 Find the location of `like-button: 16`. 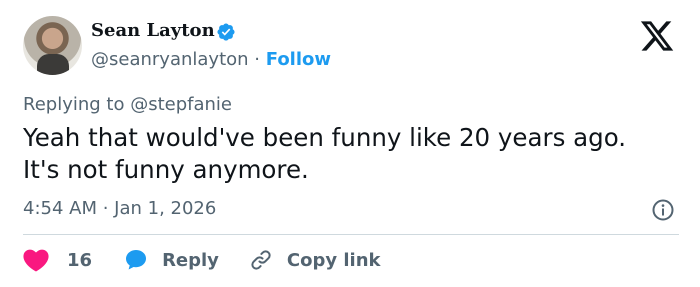

like-button: 16 is located at coordinates (73, 260).